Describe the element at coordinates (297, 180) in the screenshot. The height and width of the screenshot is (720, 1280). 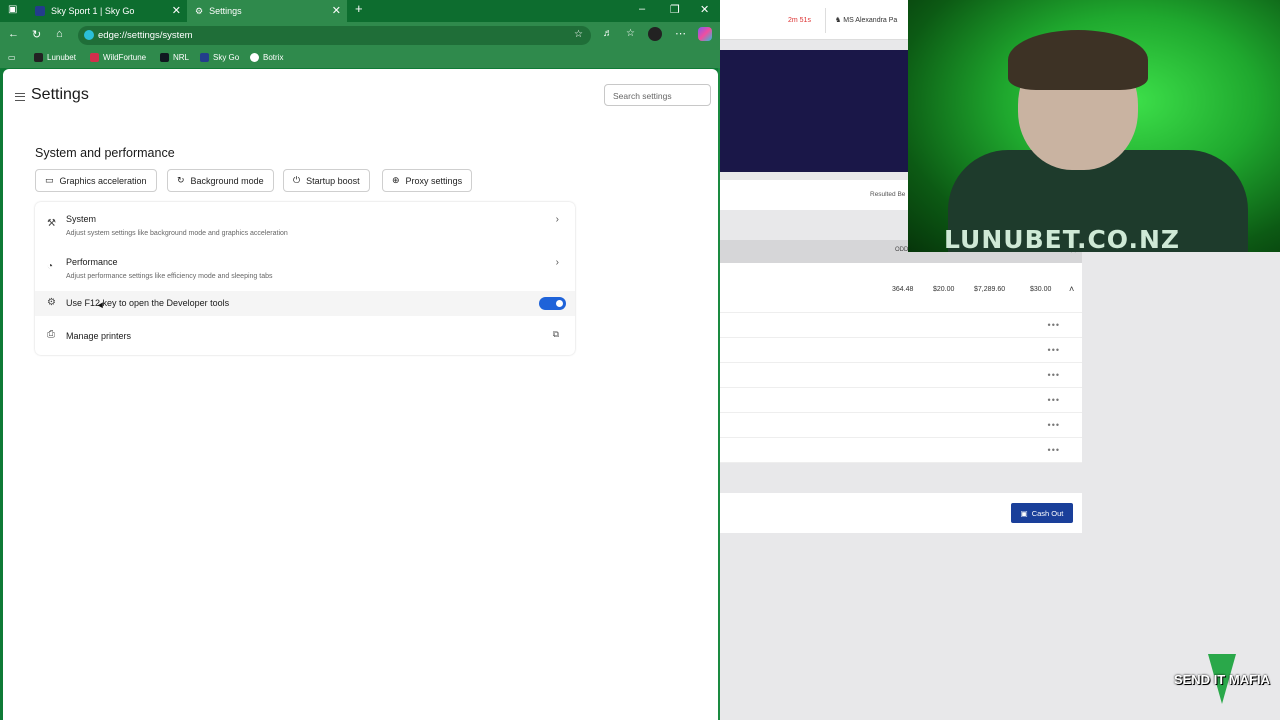
I see `power-icon: ⏻` at that location.